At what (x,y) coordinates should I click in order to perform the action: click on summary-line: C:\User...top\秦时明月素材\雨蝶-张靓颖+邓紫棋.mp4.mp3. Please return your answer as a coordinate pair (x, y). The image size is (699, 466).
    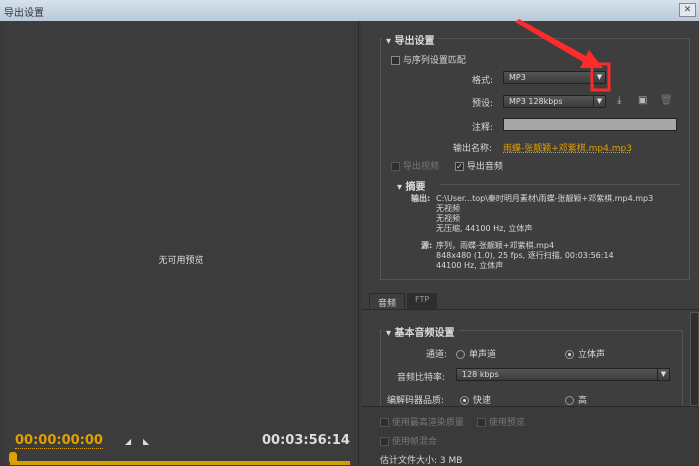
    Looking at the image, I should click on (545, 198).